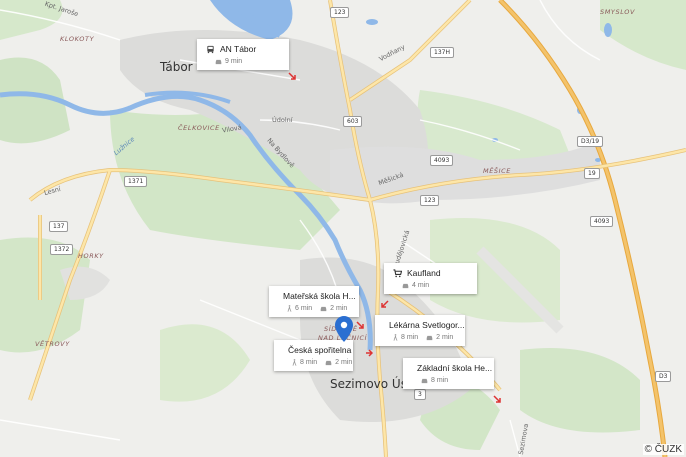  I want to click on road-shield-123-north: 123, so click(340, 12).